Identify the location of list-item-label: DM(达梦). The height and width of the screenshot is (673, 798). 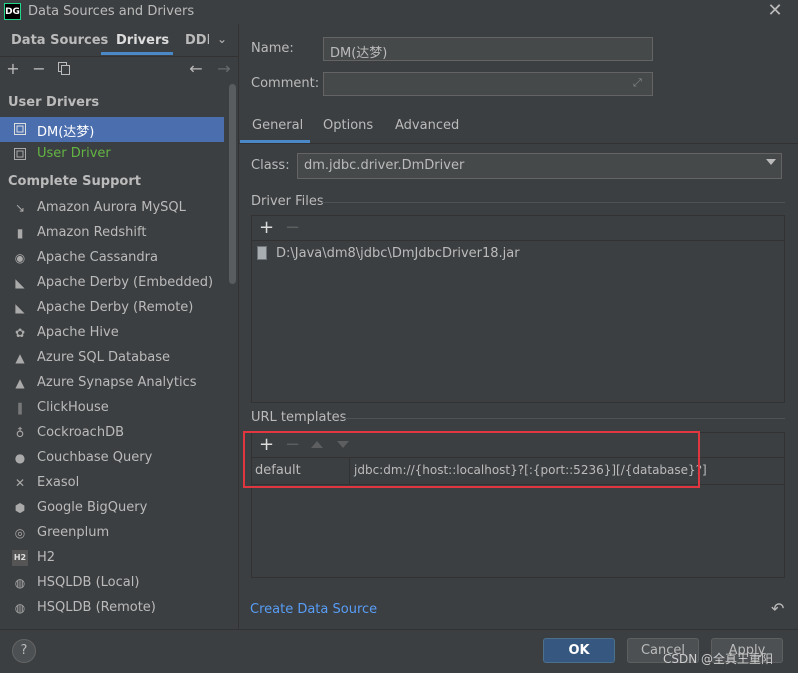
(66, 132).